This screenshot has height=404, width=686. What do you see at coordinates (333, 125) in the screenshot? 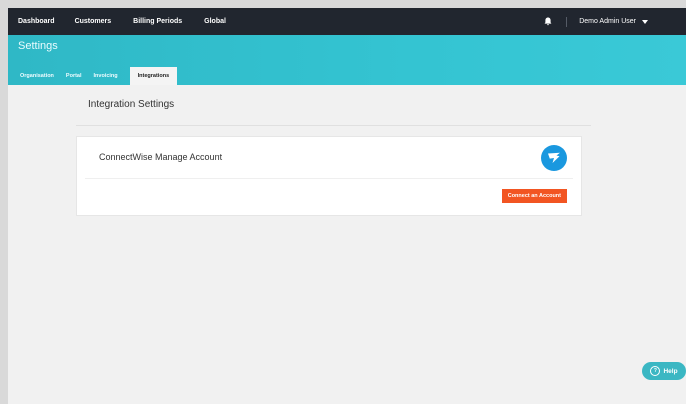
I see `section-divider` at bounding box center [333, 125].